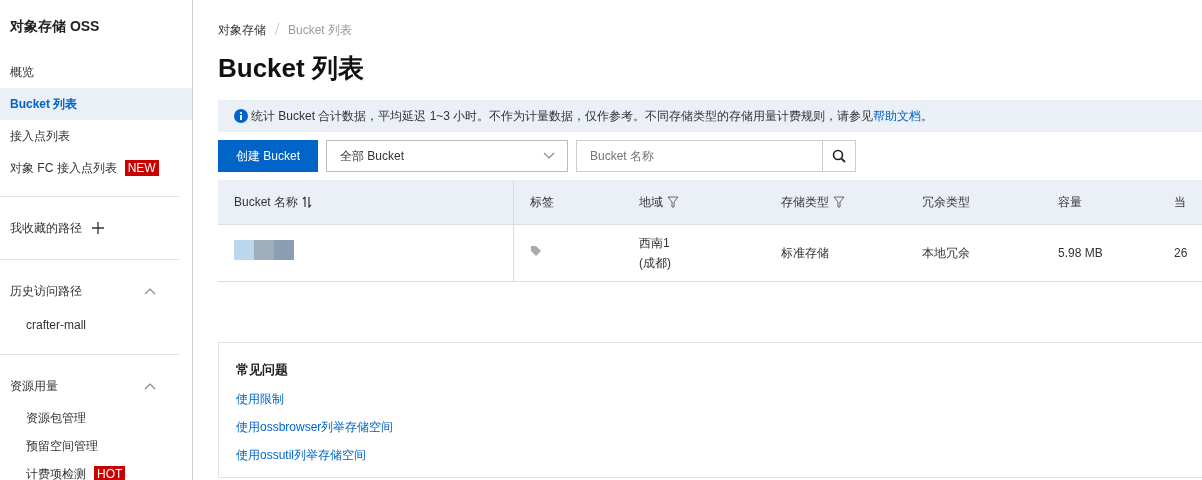  I want to click on sidebar-title: 对象存储 OSS, so click(55, 27).